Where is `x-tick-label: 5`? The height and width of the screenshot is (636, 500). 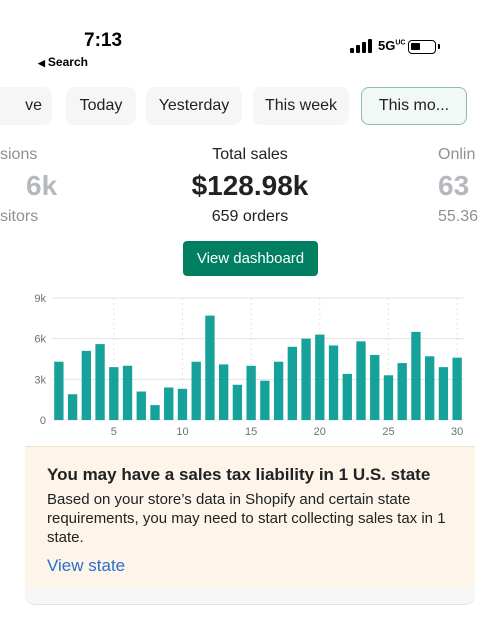 x-tick-label: 5 is located at coordinates (114, 432).